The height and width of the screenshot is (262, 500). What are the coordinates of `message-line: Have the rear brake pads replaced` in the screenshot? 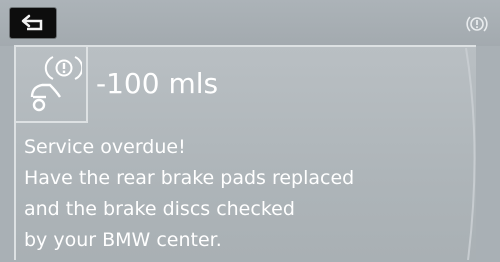 It's located at (189, 178).